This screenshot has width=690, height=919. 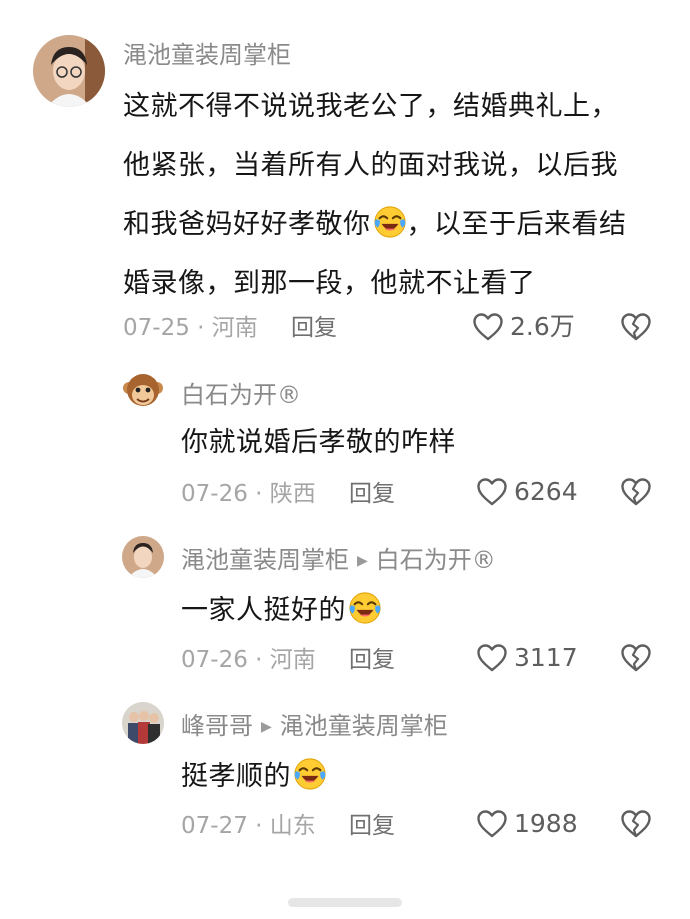 I want to click on comment-meta: 07-26 · 河南, so click(x=248, y=660).